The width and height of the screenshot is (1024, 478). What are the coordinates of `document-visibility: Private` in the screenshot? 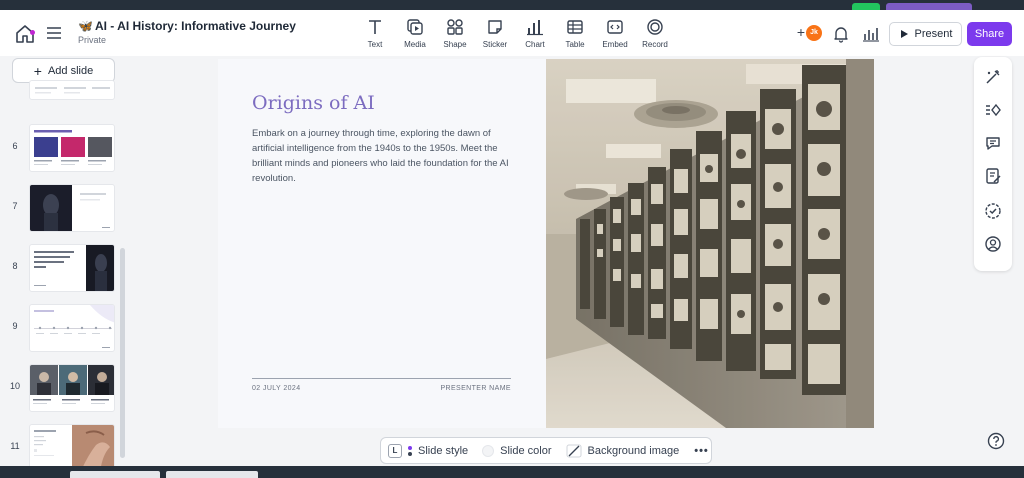 It's located at (187, 40).